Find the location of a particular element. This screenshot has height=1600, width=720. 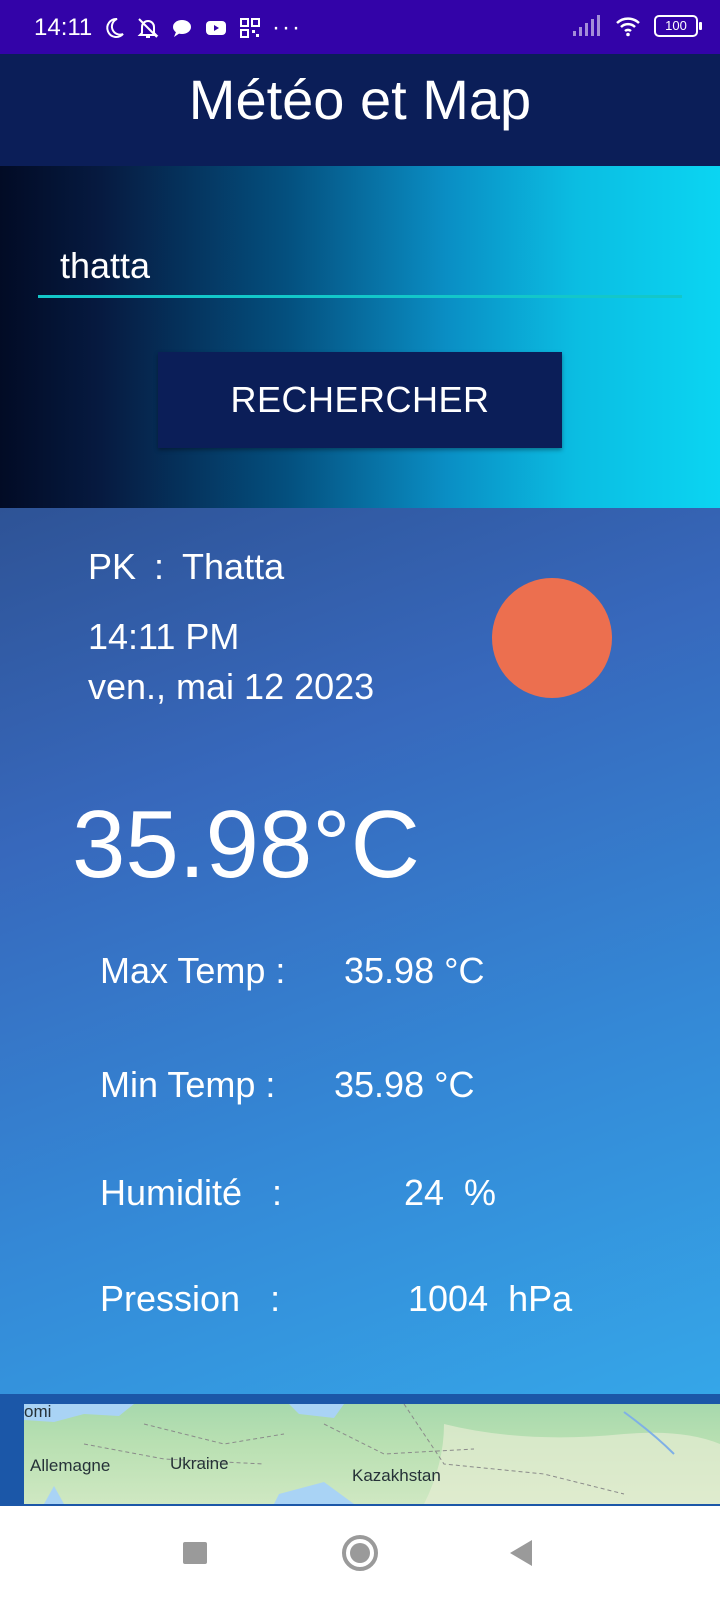

qr-grid-icon is located at coordinates (250, 28).